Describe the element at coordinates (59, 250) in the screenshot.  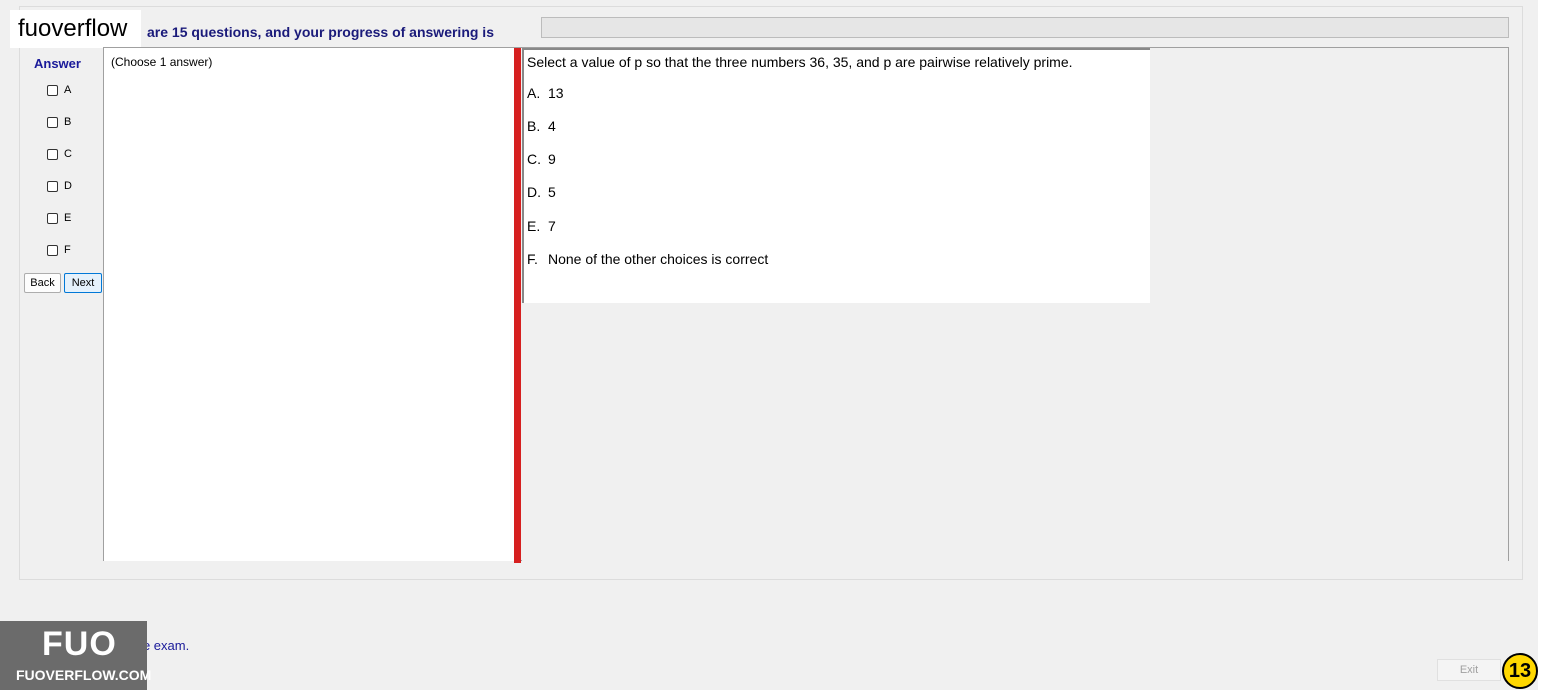
I see `answer-option-f: F` at that location.